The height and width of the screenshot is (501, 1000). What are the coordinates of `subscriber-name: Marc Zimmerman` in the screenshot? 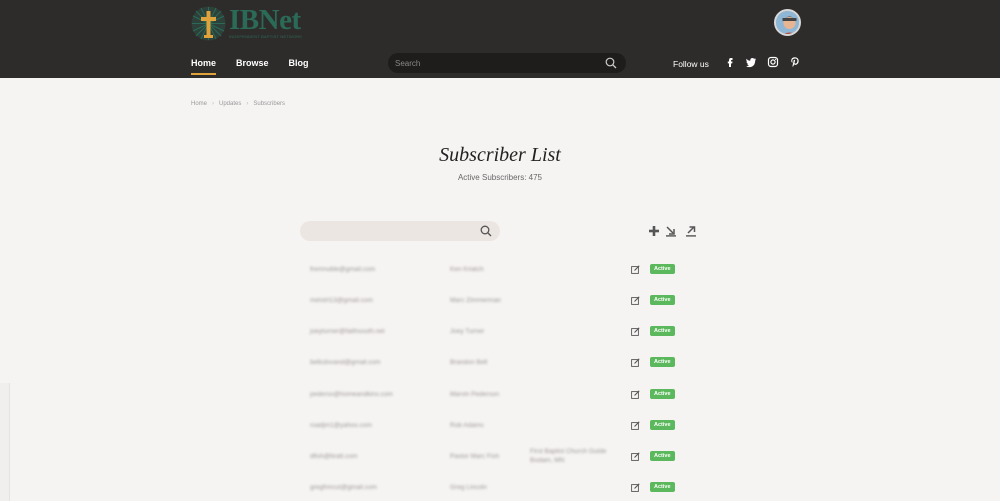 It's located at (475, 300).